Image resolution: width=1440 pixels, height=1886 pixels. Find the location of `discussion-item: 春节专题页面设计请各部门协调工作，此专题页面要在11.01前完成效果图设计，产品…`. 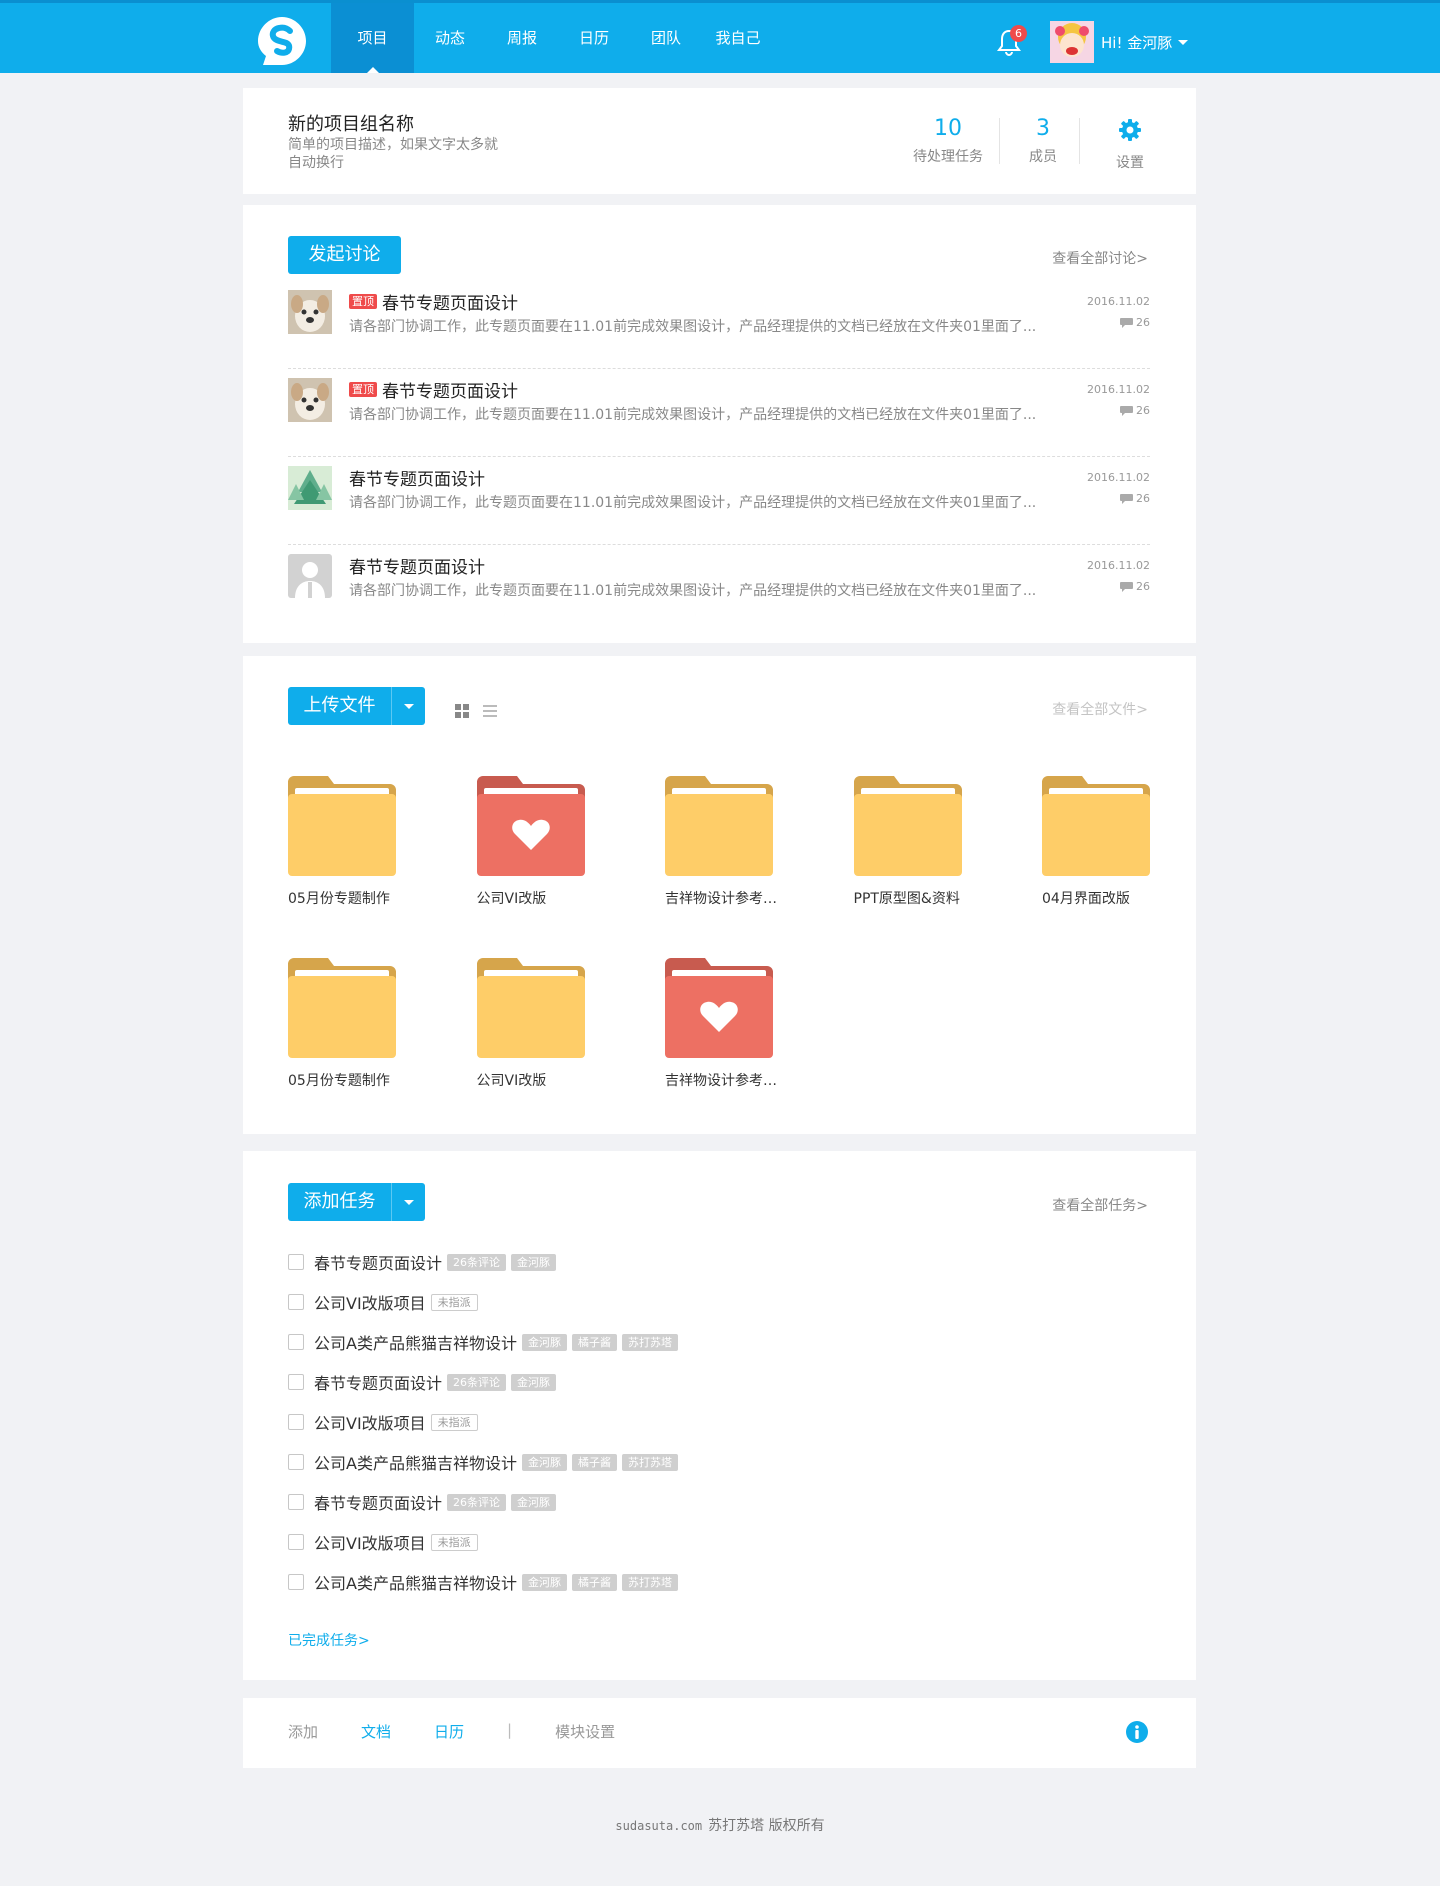

discussion-item: 春节专题页面设计请各部门协调工作，此专题页面要在11.01前完成效果图设计，产品… is located at coordinates (719, 589).